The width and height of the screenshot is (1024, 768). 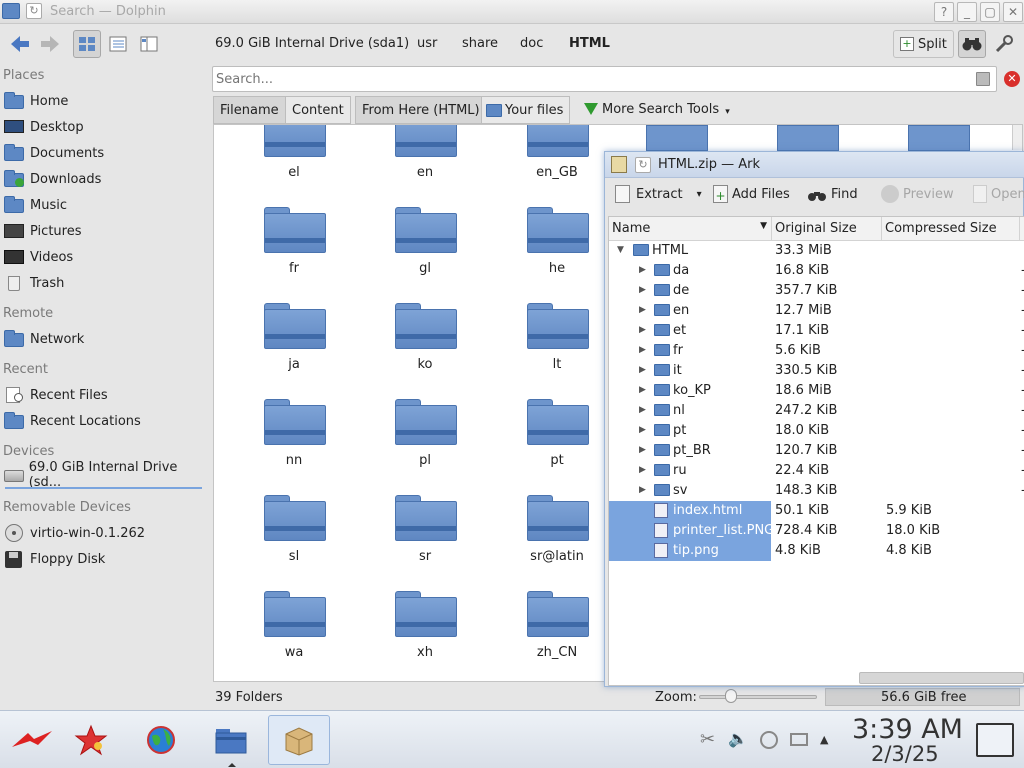 What do you see at coordinates (983, 79) in the screenshot?
I see `save-search-icon` at bounding box center [983, 79].